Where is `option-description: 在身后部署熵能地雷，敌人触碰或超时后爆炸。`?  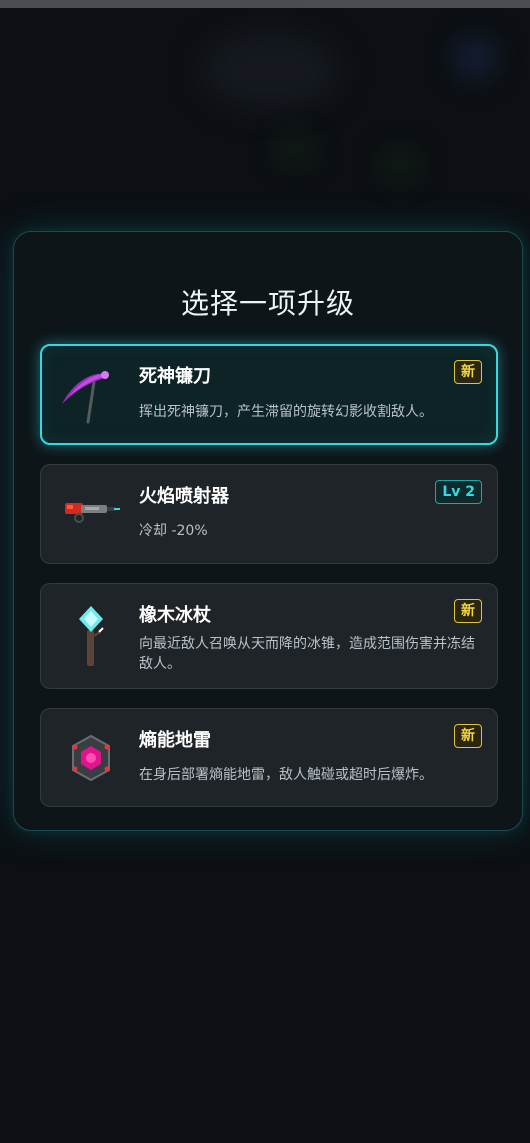 option-description: 在身后部署熵能地雷，敌人触碰或超时后爆炸。 is located at coordinates (286, 775).